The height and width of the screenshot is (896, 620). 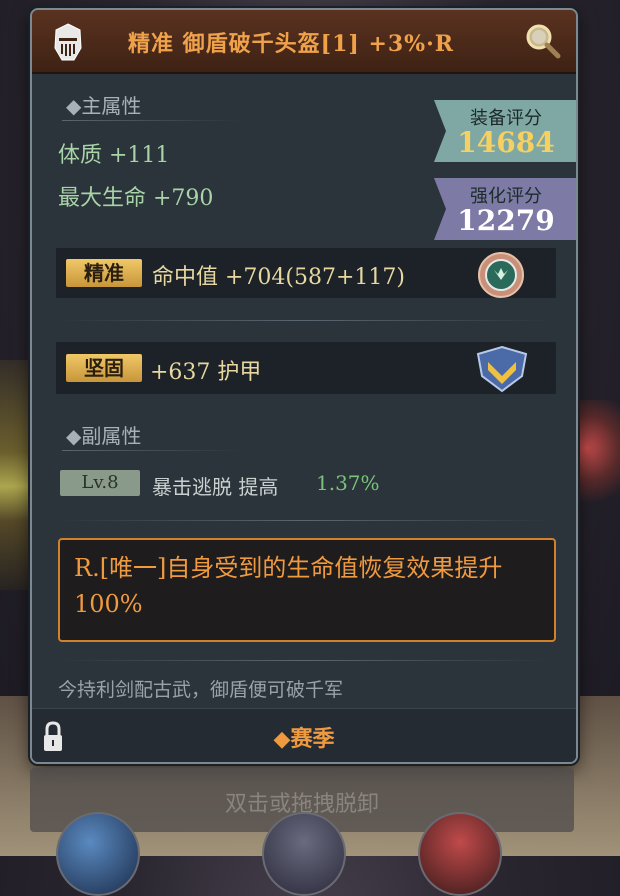 What do you see at coordinates (543, 41) in the screenshot?
I see `magnifier-icon` at bounding box center [543, 41].